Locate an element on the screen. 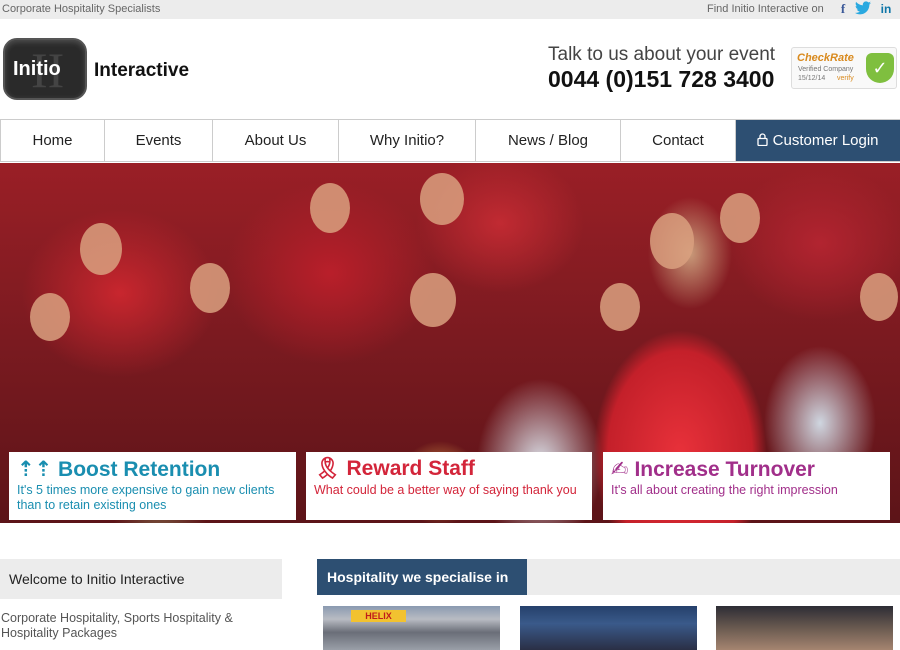 This screenshot has height=650, width=900. specialise-heading: Hospitality we specialise in is located at coordinates (418, 577).